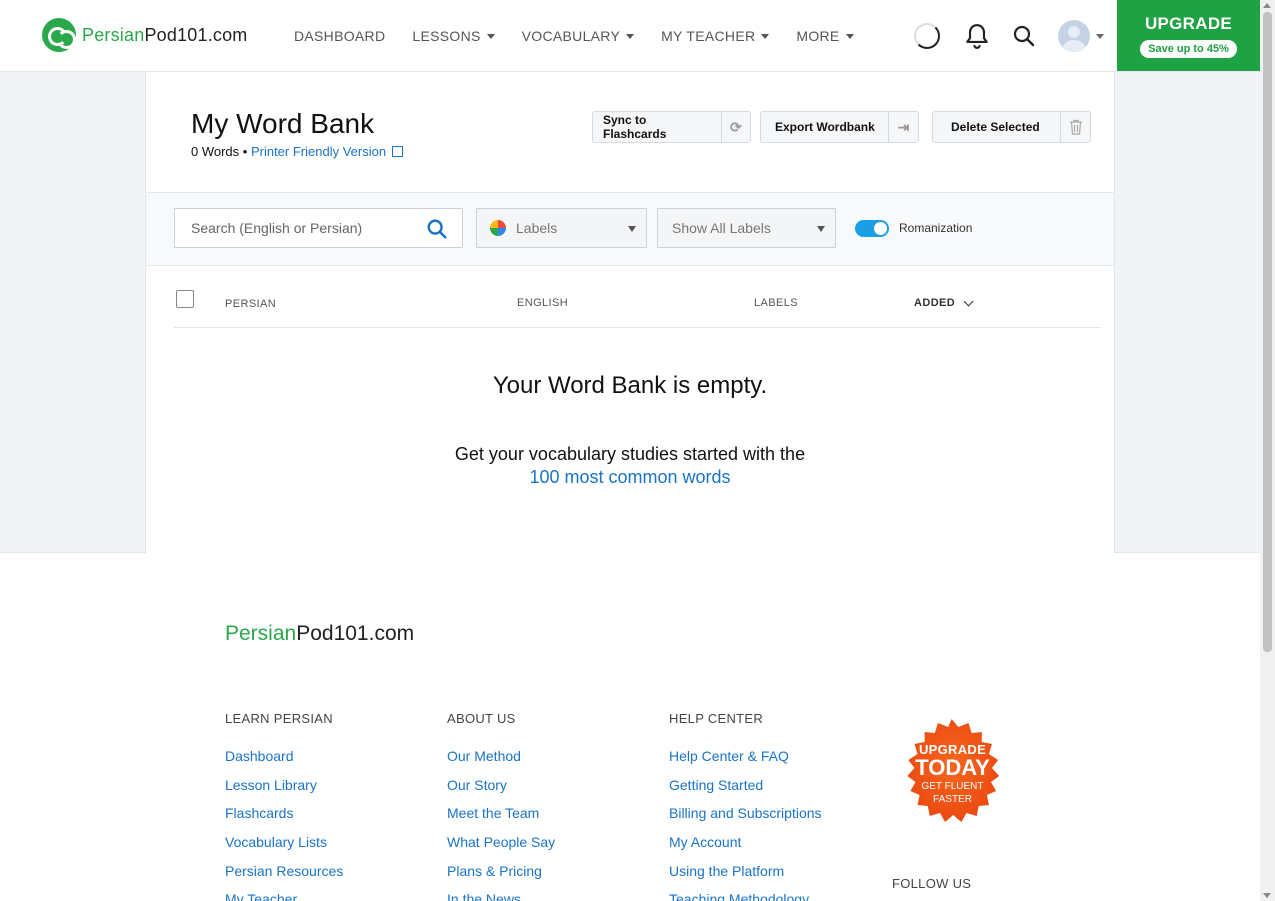  What do you see at coordinates (1188, 23) in the screenshot?
I see `upgrade-title: UPGRADE` at bounding box center [1188, 23].